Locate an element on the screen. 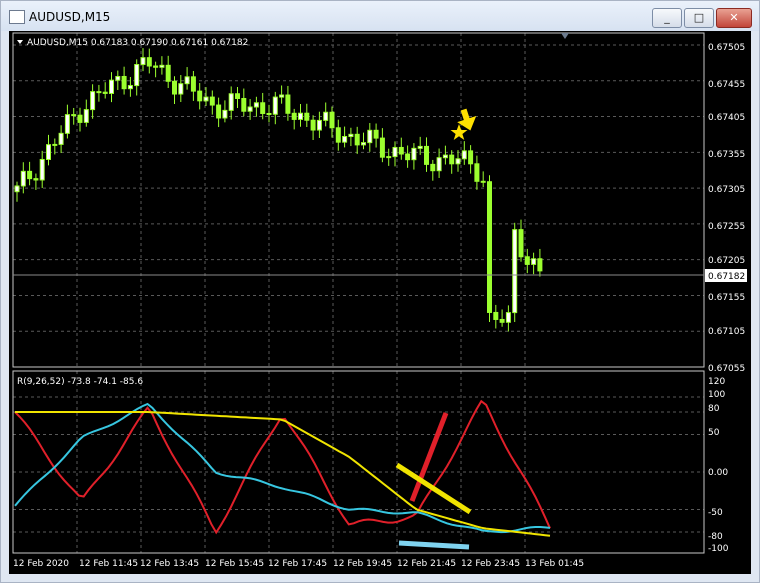  title-bar: AUDUSD,M15 _ □ ✕ is located at coordinates (380, 16).